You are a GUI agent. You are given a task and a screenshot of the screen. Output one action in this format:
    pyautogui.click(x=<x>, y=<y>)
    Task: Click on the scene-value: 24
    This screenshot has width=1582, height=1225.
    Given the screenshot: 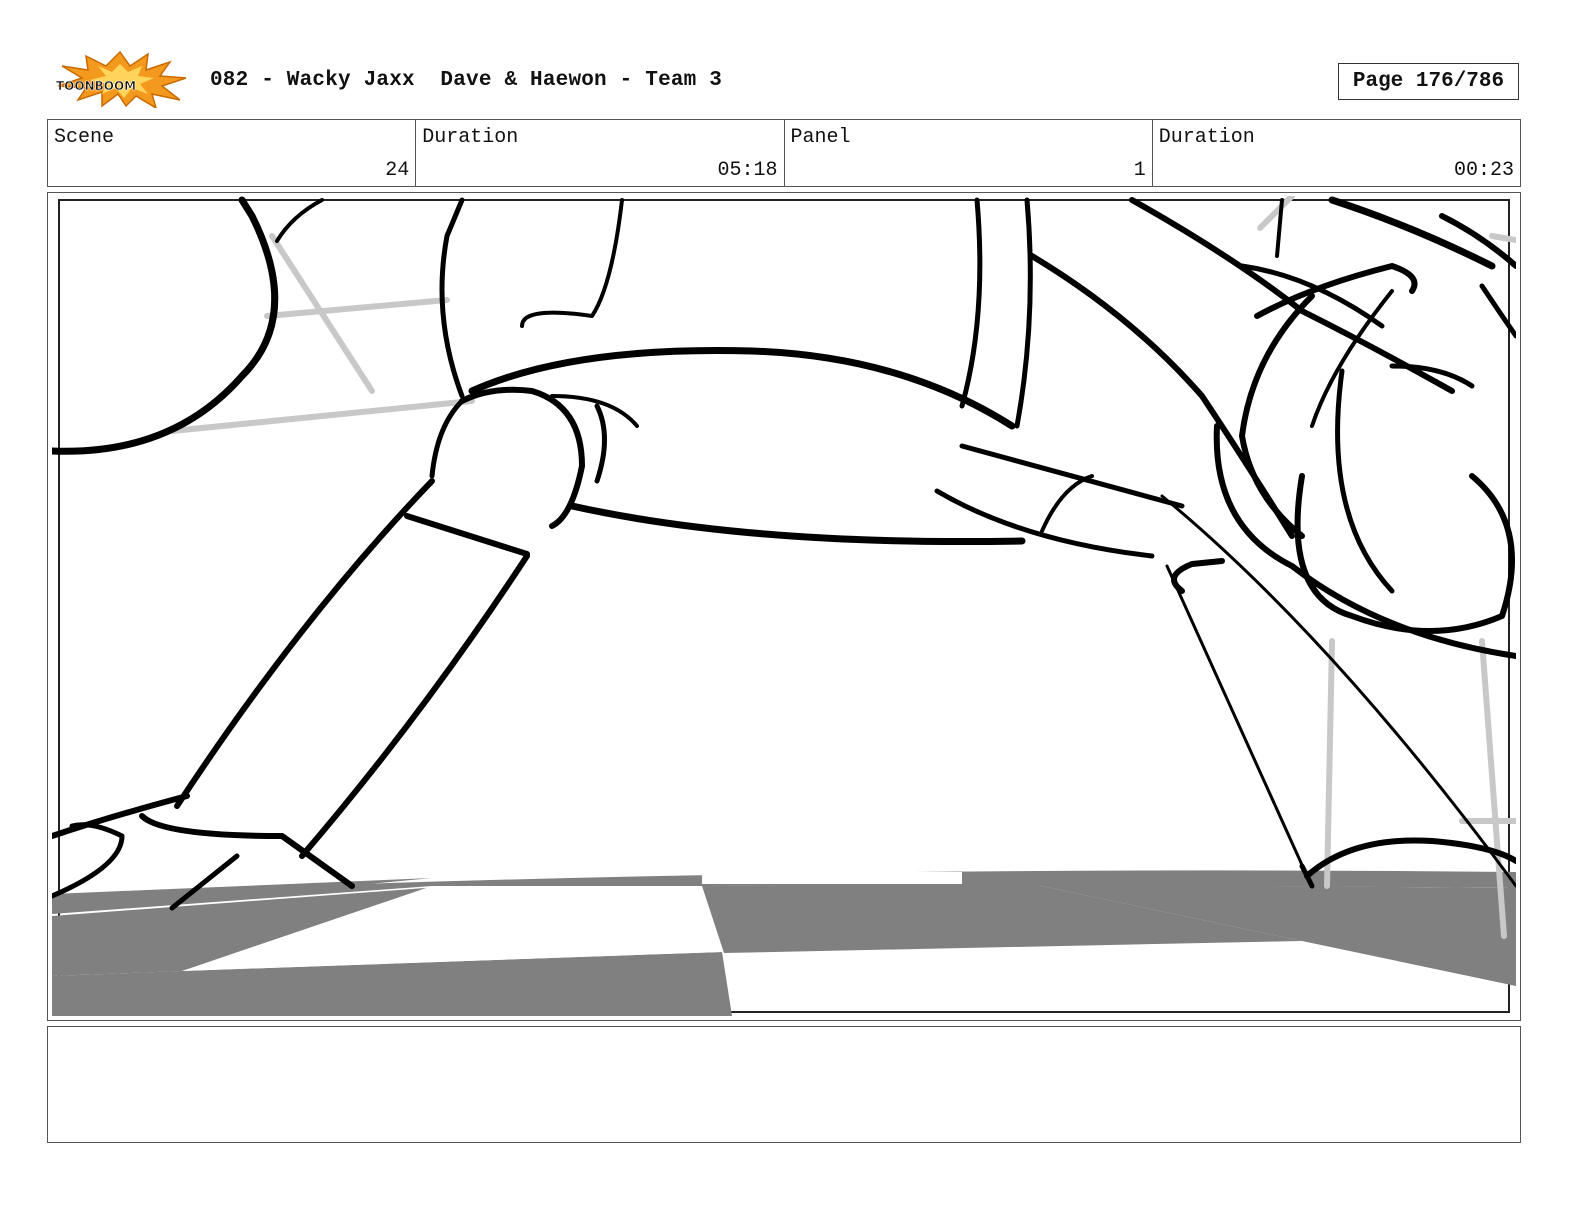 What is the action you would take?
    pyautogui.click(x=397, y=170)
    